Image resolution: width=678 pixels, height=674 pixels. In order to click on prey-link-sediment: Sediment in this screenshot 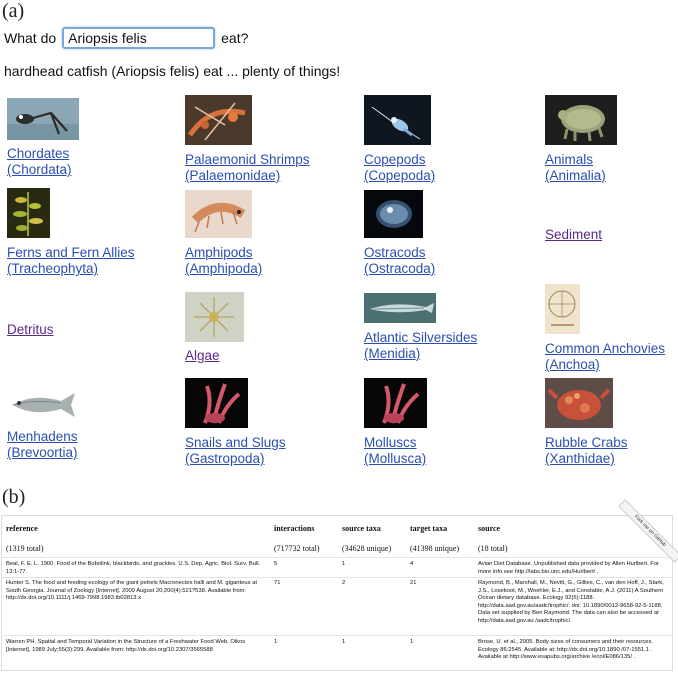, I will do `click(573, 235)`.